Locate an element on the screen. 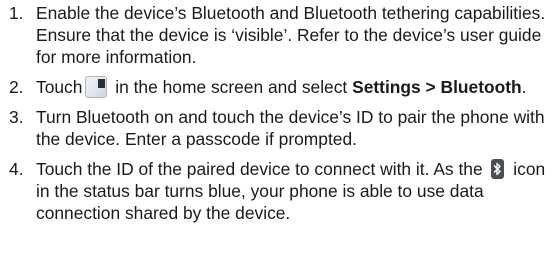 Image resolution: width=554 pixels, height=277 pixels. step-text: in the home screen and select is located at coordinates (231, 87).